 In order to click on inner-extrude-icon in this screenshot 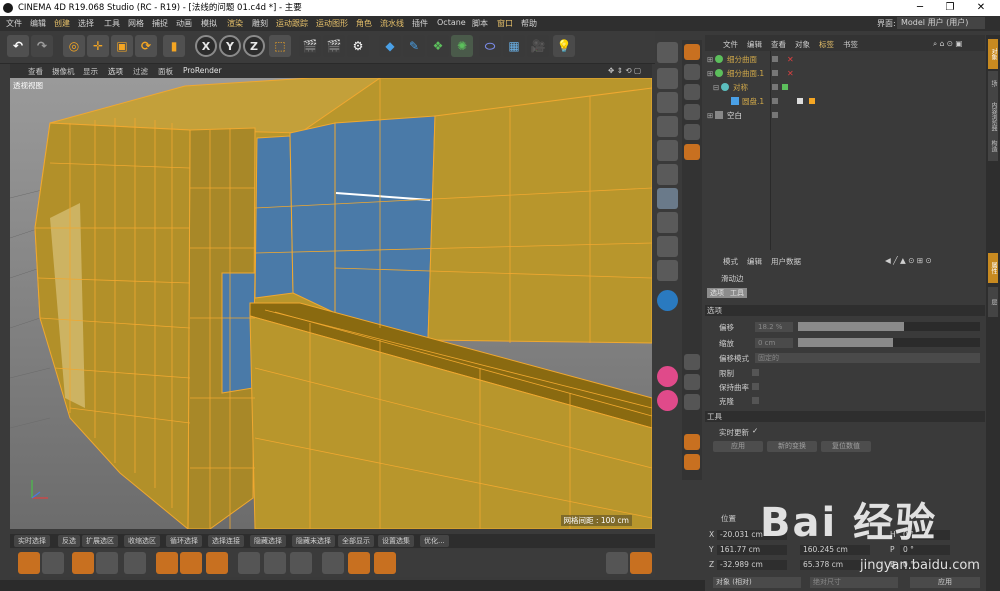, I will do `click(167, 563)`.